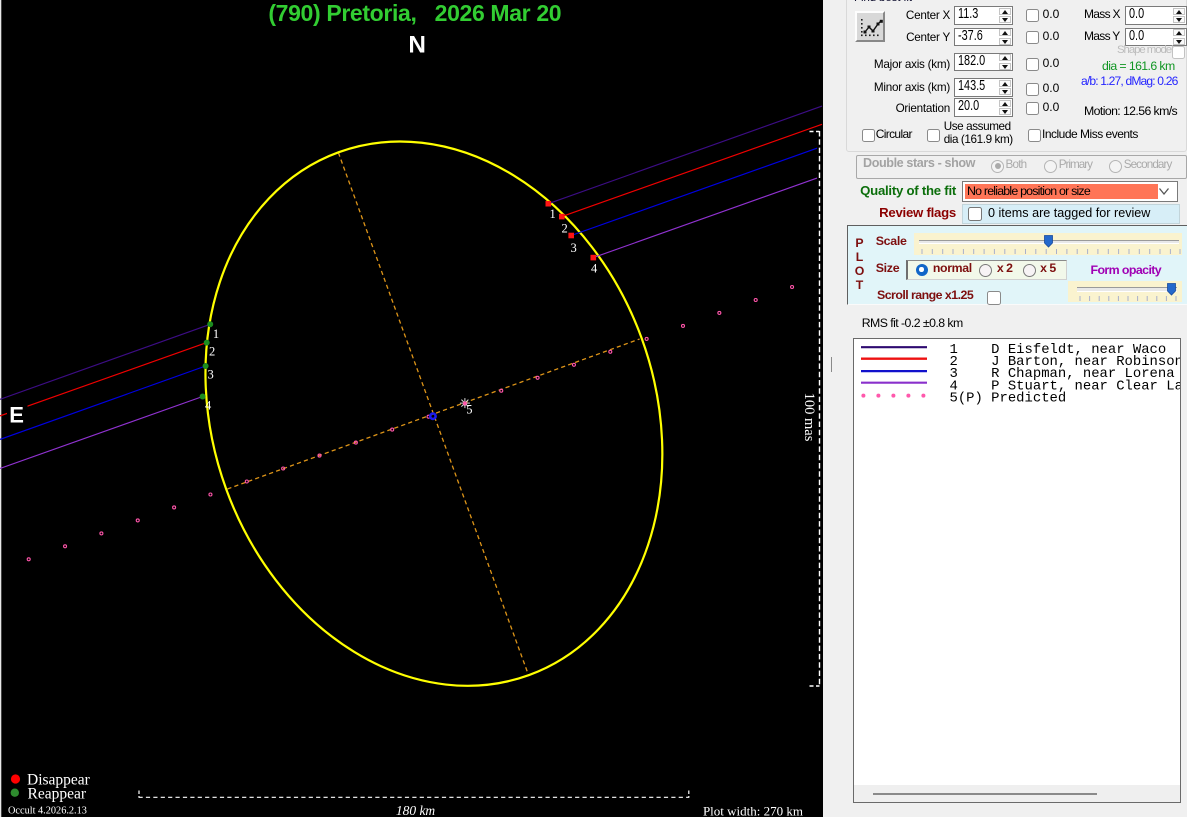 Image resolution: width=1187 pixels, height=817 pixels. What do you see at coordinates (809, 417) in the screenshot?
I see `svg-text: 100 mas` at bounding box center [809, 417].